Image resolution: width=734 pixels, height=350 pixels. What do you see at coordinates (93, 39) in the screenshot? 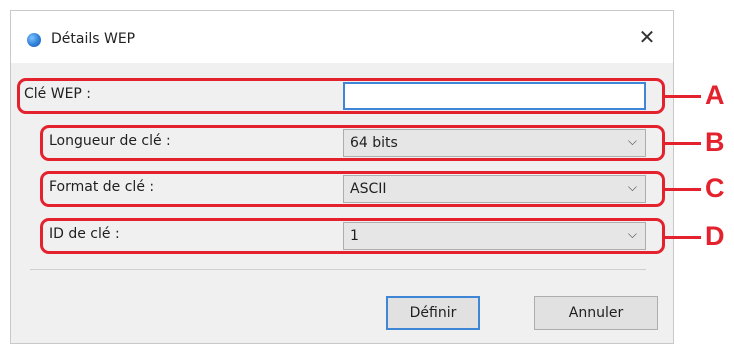
I see `dialog-title: Détails WEP` at bounding box center [93, 39].